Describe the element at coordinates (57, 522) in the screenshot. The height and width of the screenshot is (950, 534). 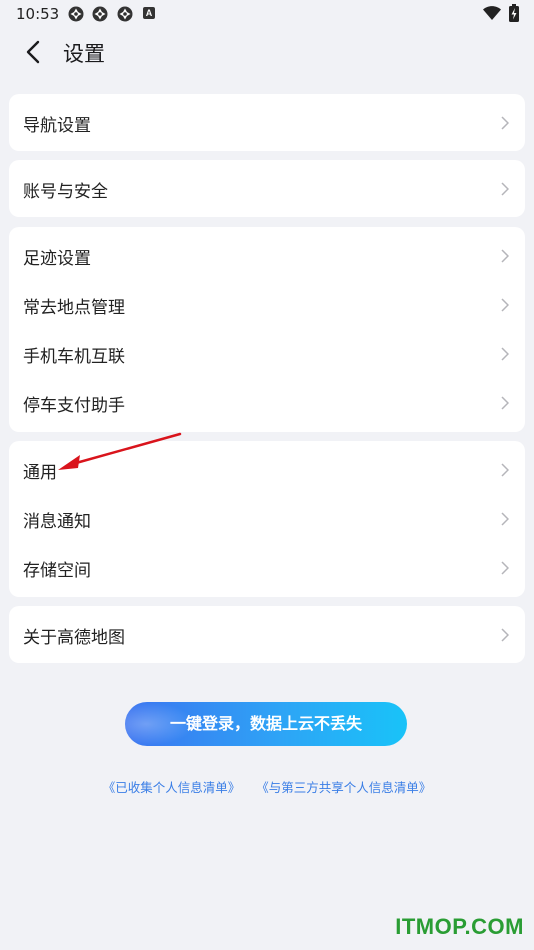
I see `settings-item-label: 消息通知` at that location.